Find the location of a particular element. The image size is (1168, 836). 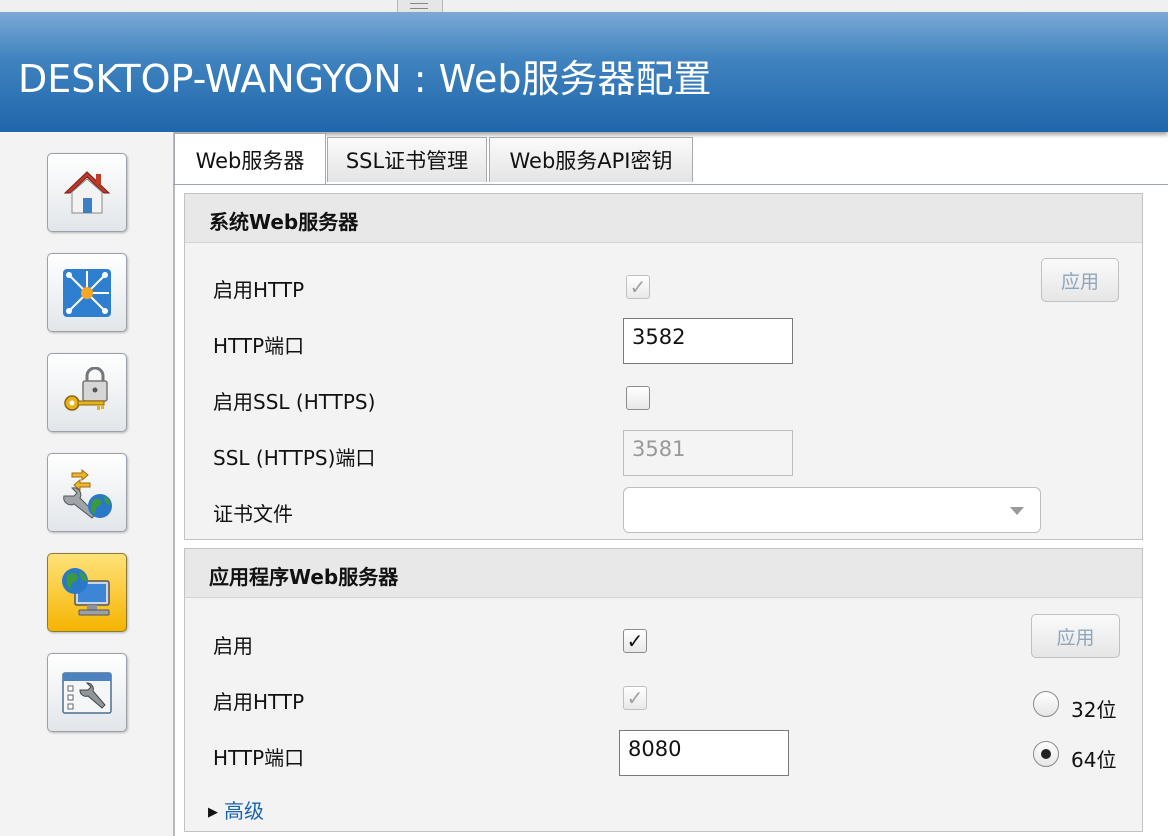

enable-ssl-checkbox is located at coordinates (638, 398).